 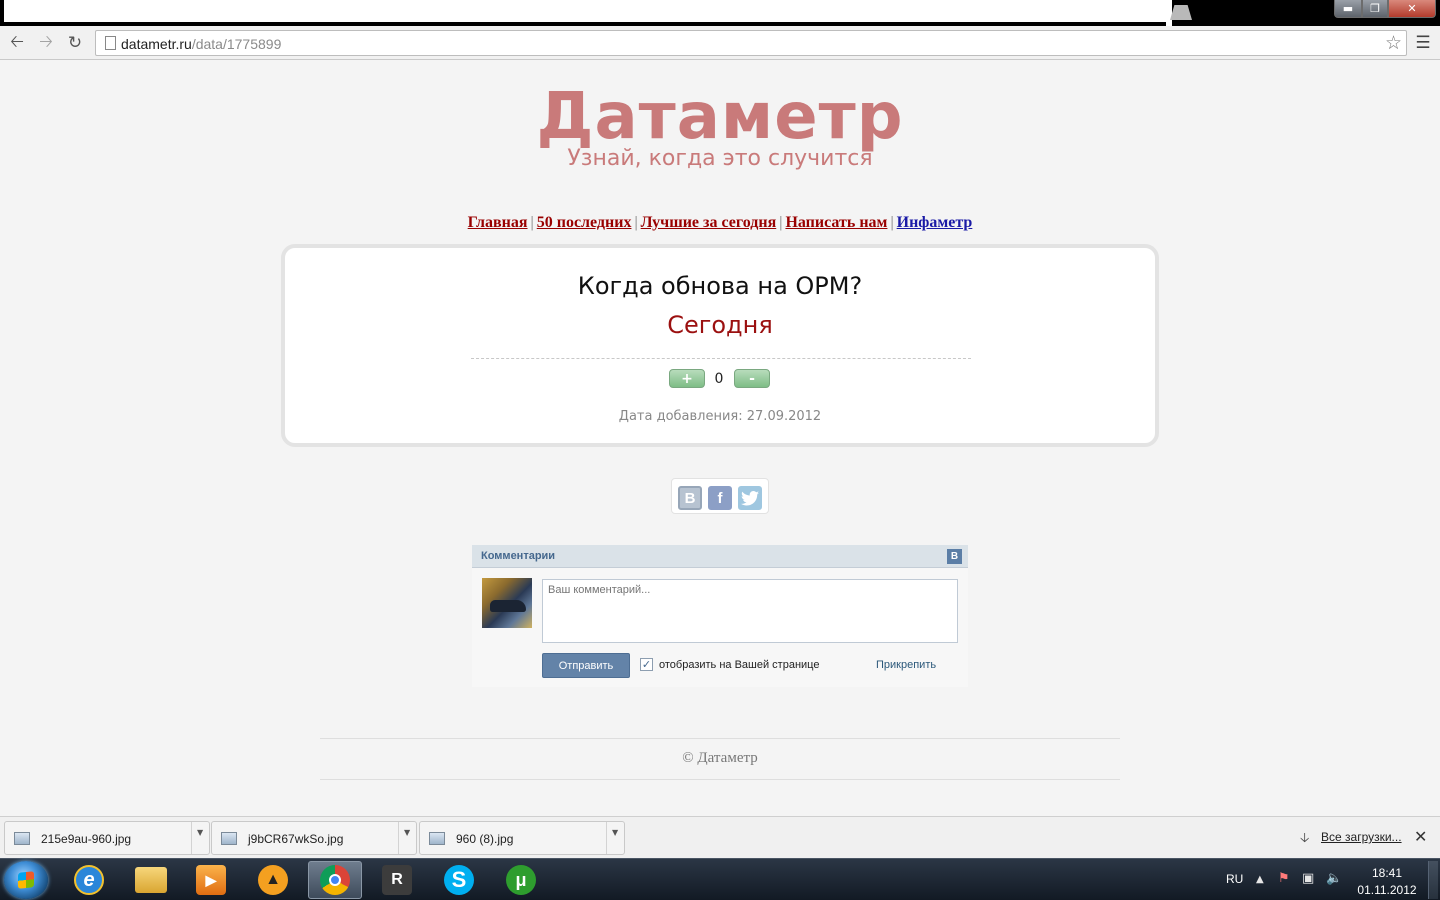 I want to click on taskbar-internet-explorer: e, so click(x=89, y=880).